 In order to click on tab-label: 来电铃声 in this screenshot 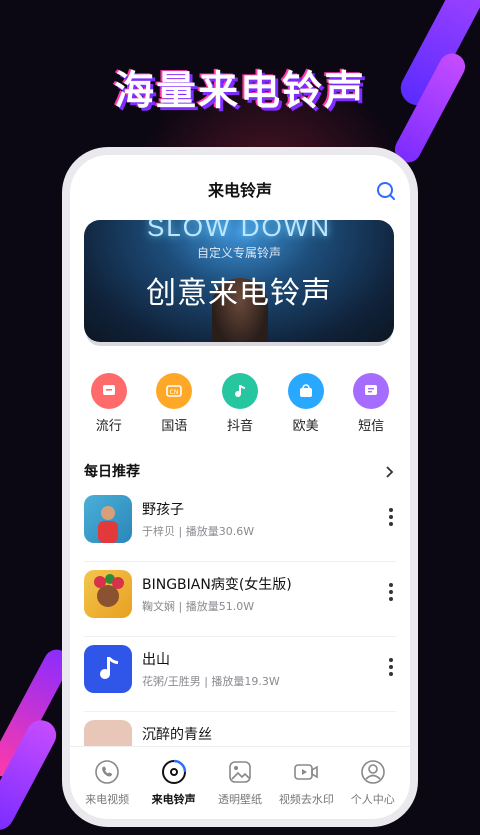, I will do `click(173, 799)`.